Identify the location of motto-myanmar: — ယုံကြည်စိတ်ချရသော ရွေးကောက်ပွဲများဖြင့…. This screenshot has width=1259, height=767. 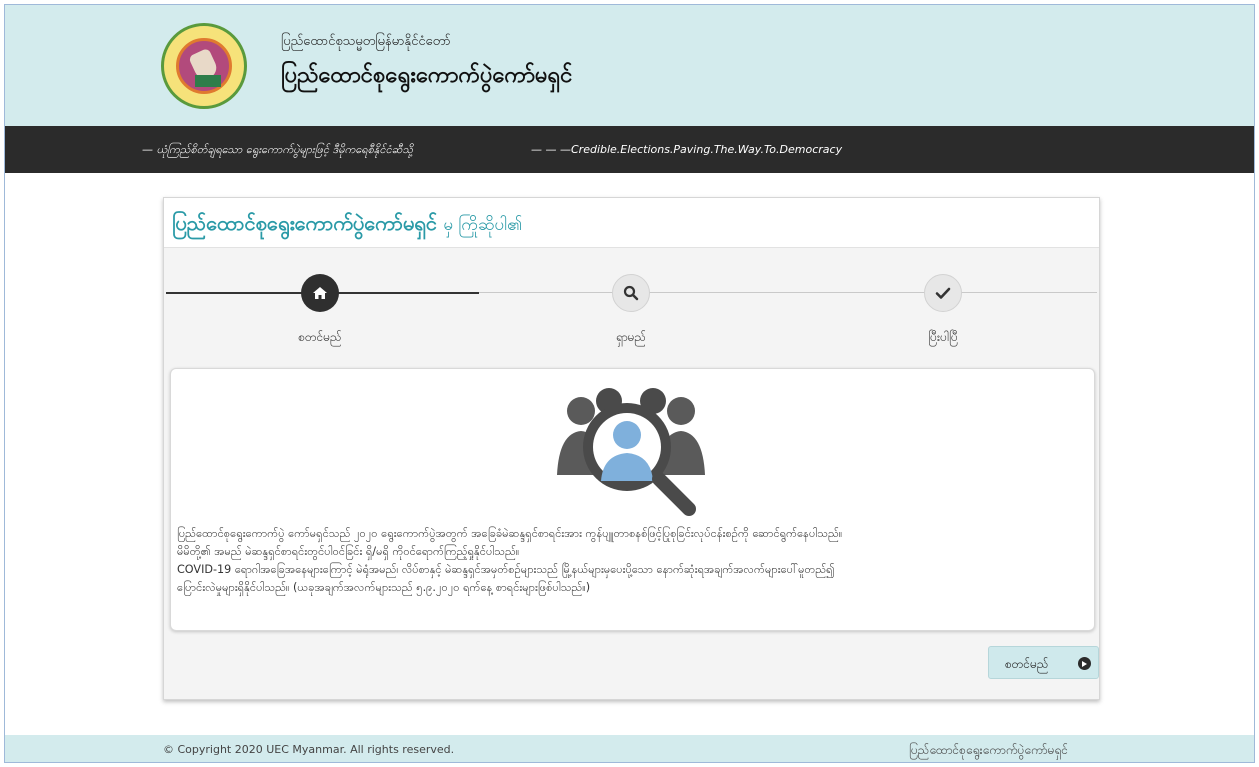
(277, 149).